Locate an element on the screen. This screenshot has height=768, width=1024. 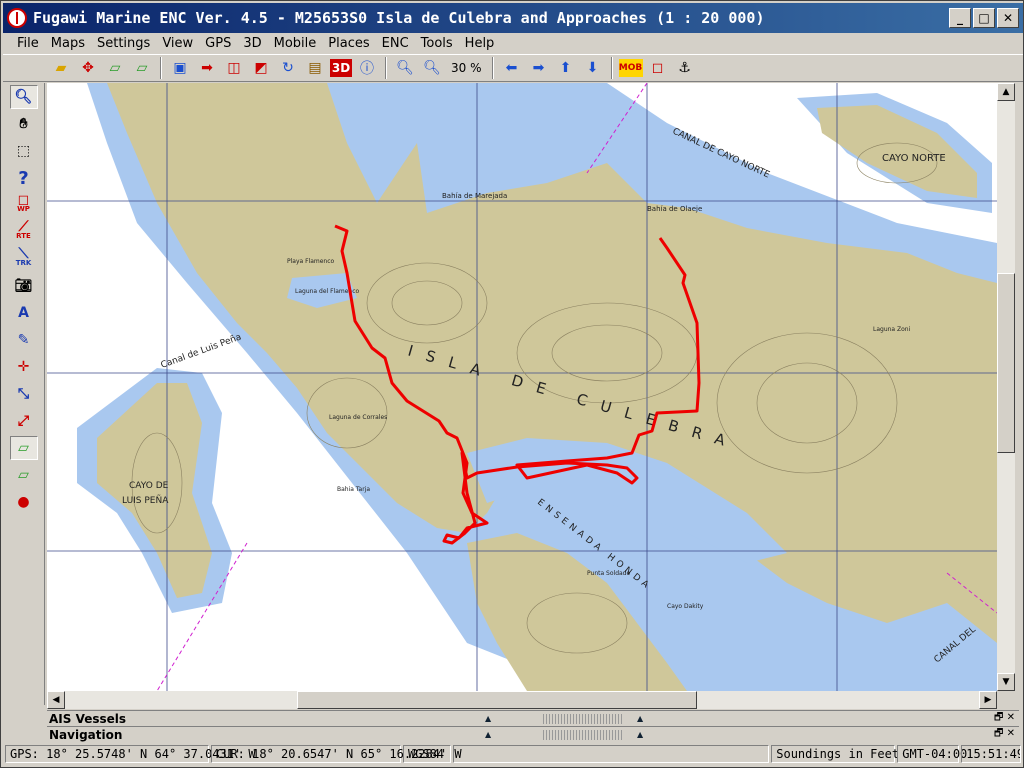
horizontal-scroll-thumb is located at coordinates (497, 700).